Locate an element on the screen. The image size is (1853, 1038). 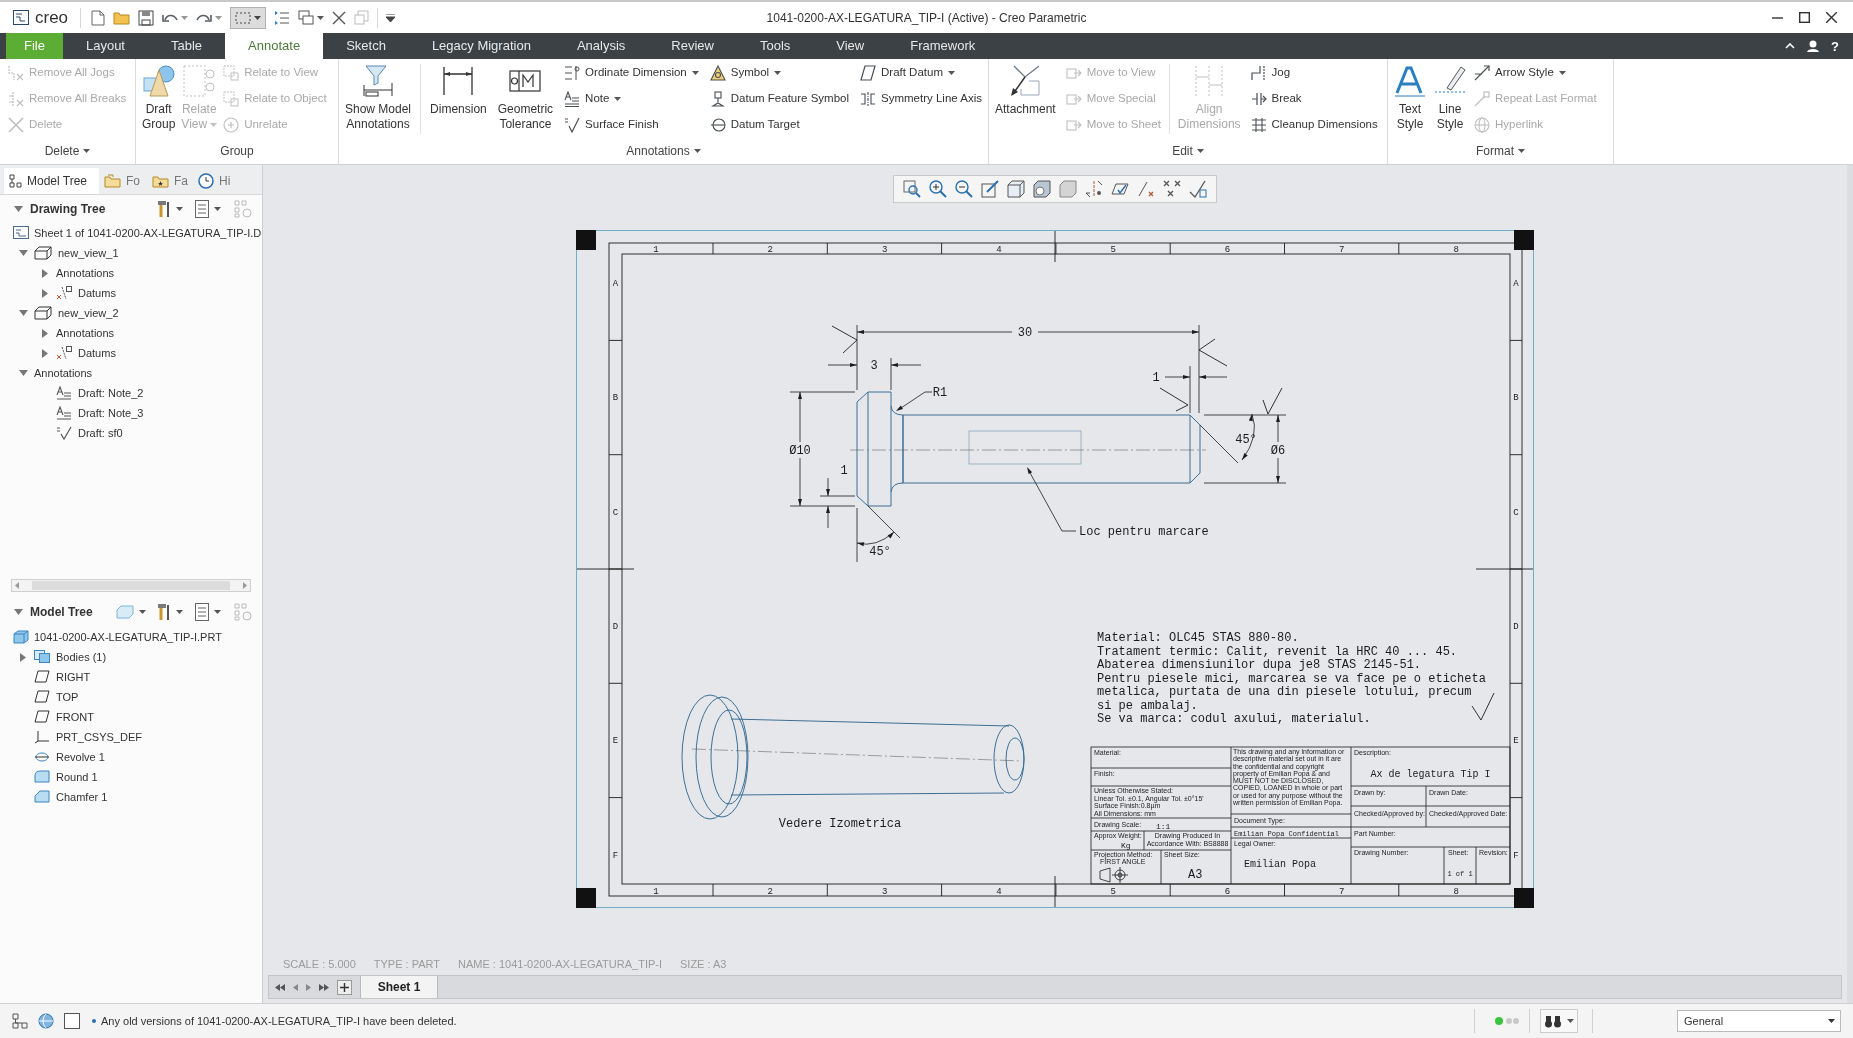
zoom-fit-icon is located at coordinates (912, 189).